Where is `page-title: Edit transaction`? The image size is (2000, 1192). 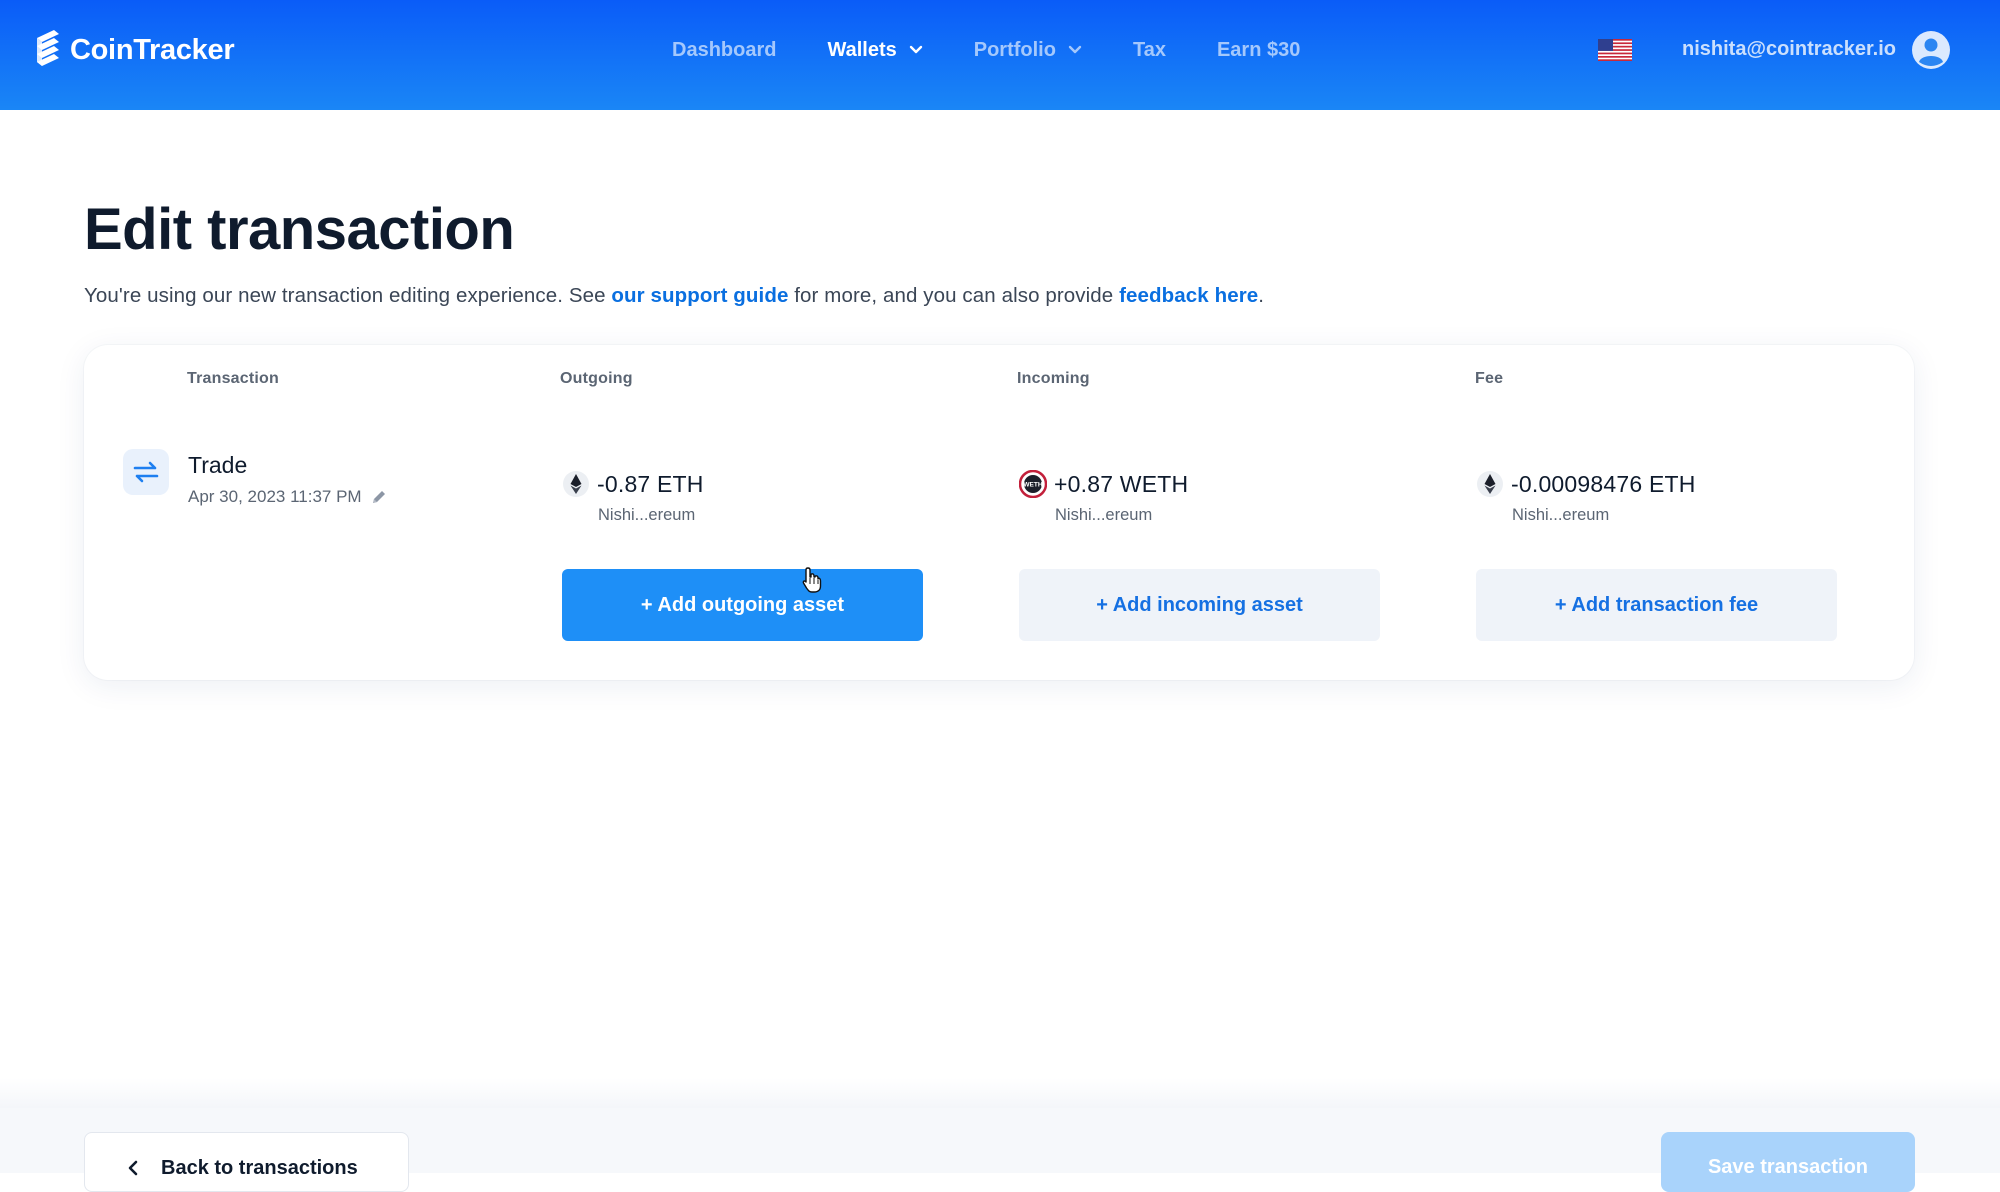
page-title: Edit transaction is located at coordinates (299, 229).